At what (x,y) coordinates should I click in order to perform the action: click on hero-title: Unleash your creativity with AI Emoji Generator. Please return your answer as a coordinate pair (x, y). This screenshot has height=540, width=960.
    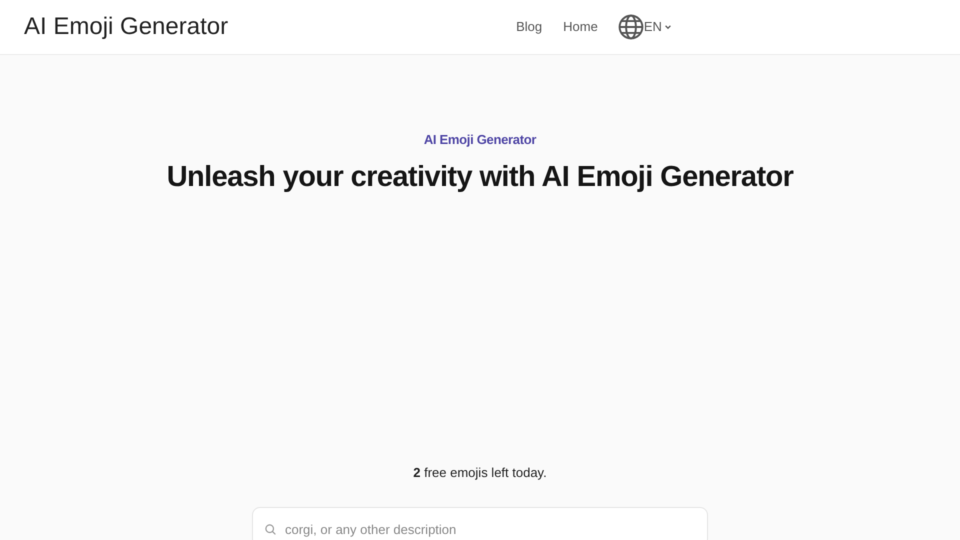
    Looking at the image, I should click on (480, 177).